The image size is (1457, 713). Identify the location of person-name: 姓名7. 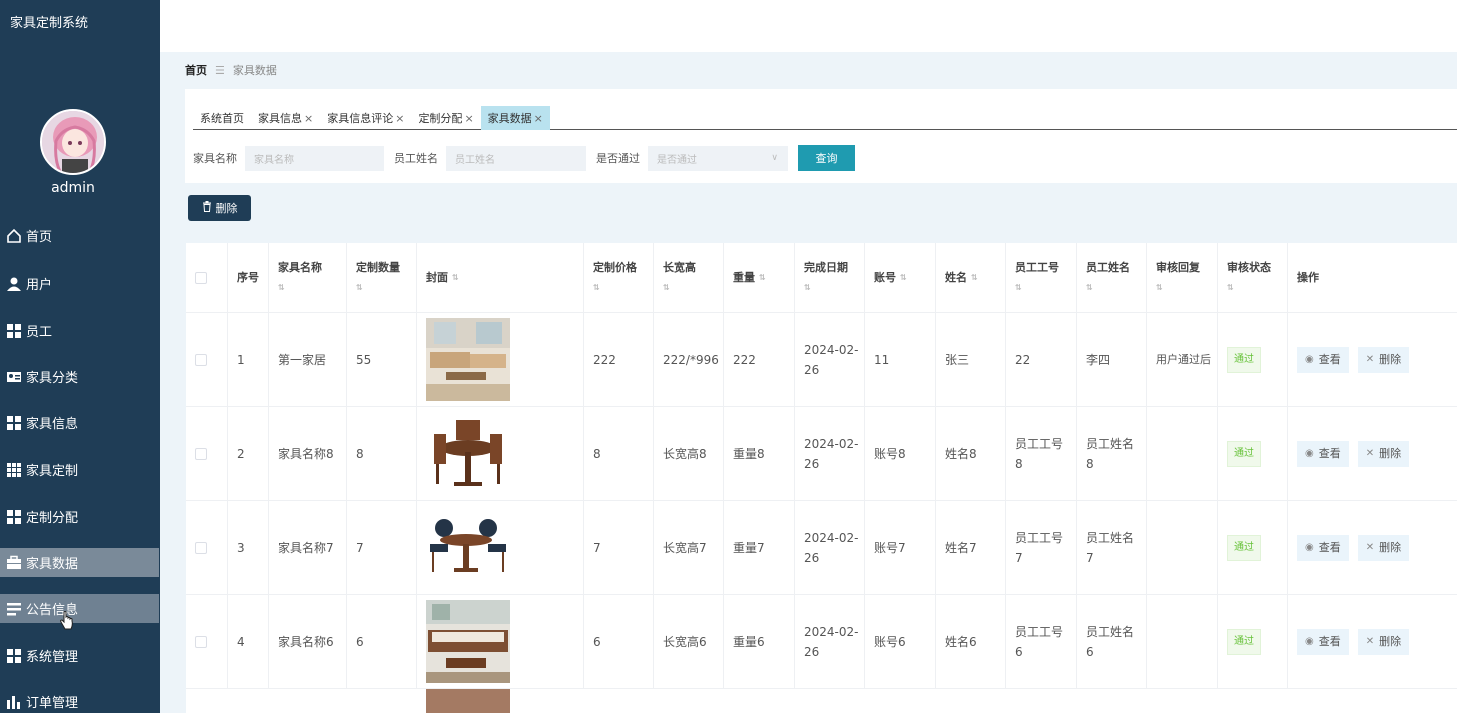
(961, 547).